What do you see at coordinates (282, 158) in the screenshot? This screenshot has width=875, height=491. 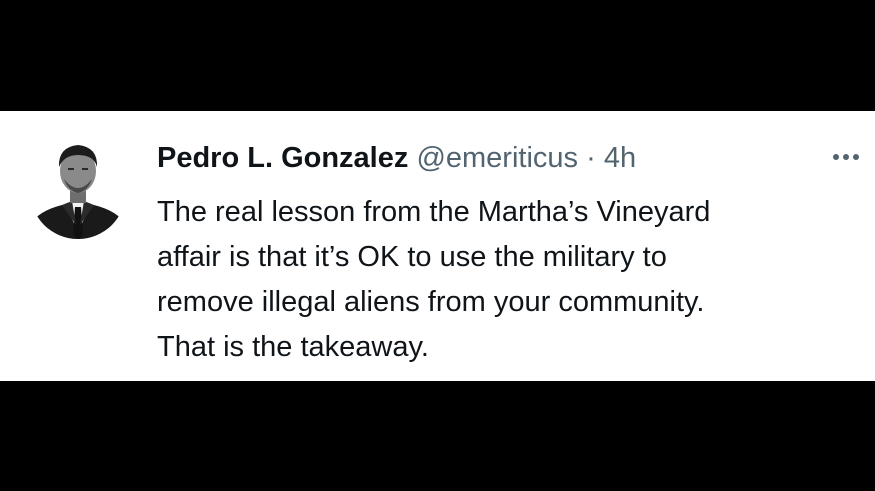 I see `author-display-name: Pedro L. Gonzalez` at bounding box center [282, 158].